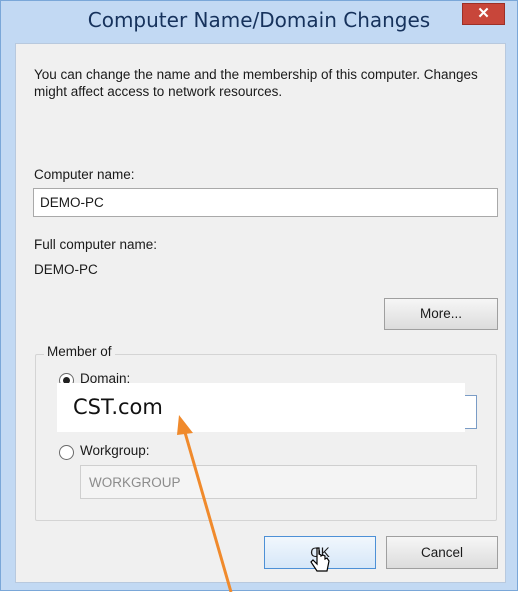 This screenshot has height=592, width=518. What do you see at coordinates (115, 450) in the screenshot?
I see `workgroup-label: Workgroup:` at bounding box center [115, 450].